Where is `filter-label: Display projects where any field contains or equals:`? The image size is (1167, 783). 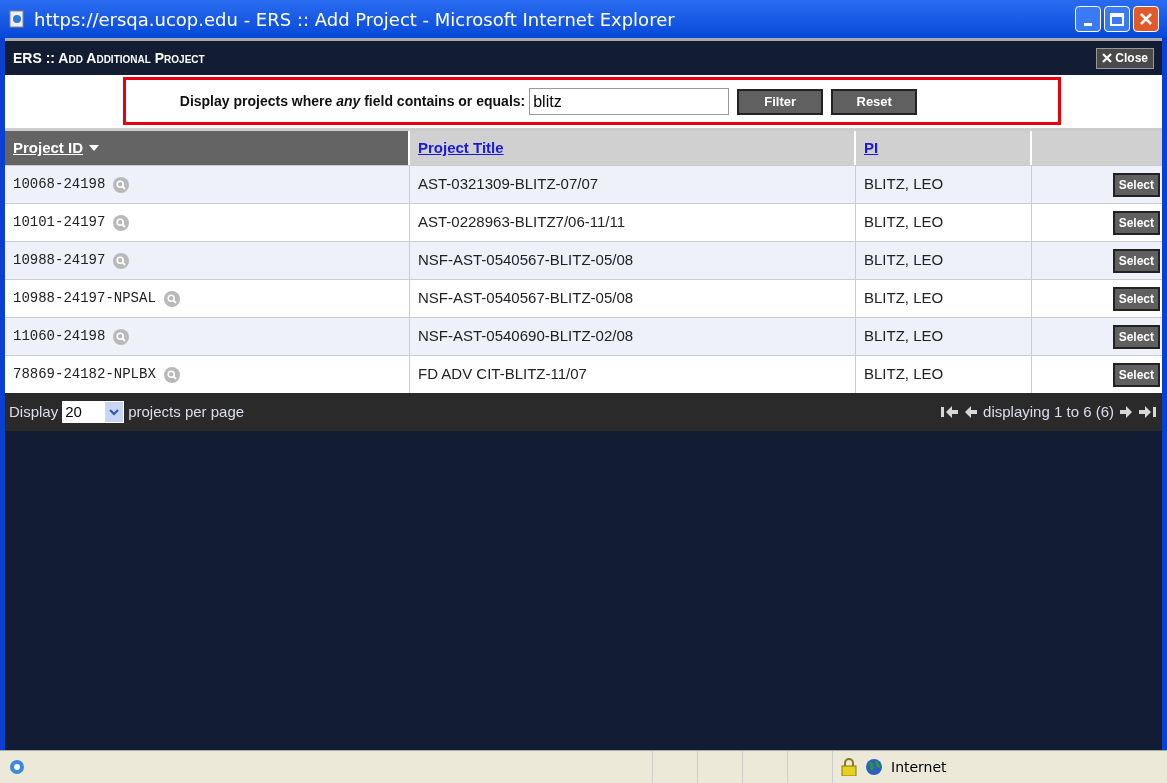 filter-label: Display projects where any field contains or equals: is located at coordinates (352, 101).